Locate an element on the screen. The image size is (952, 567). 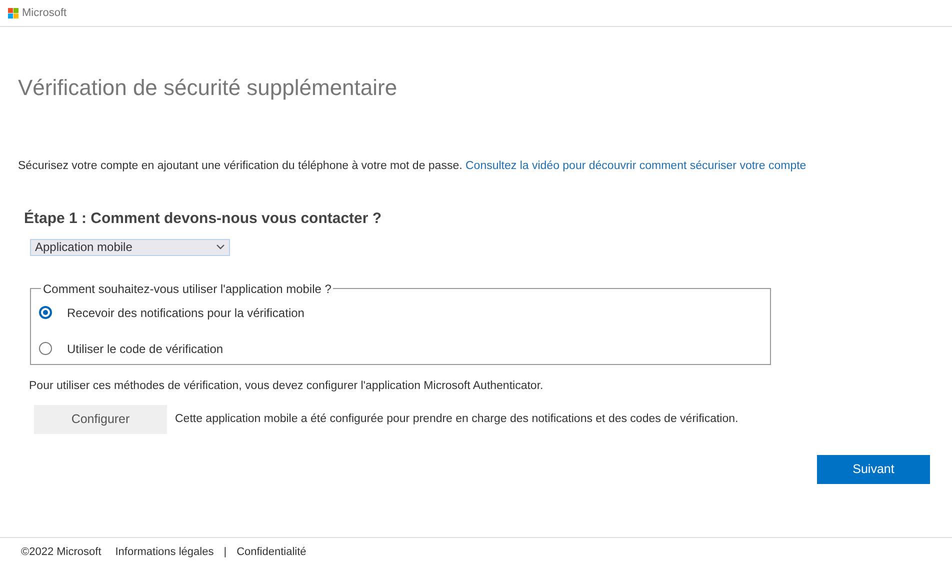
logo-icon is located at coordinates (13, 13).